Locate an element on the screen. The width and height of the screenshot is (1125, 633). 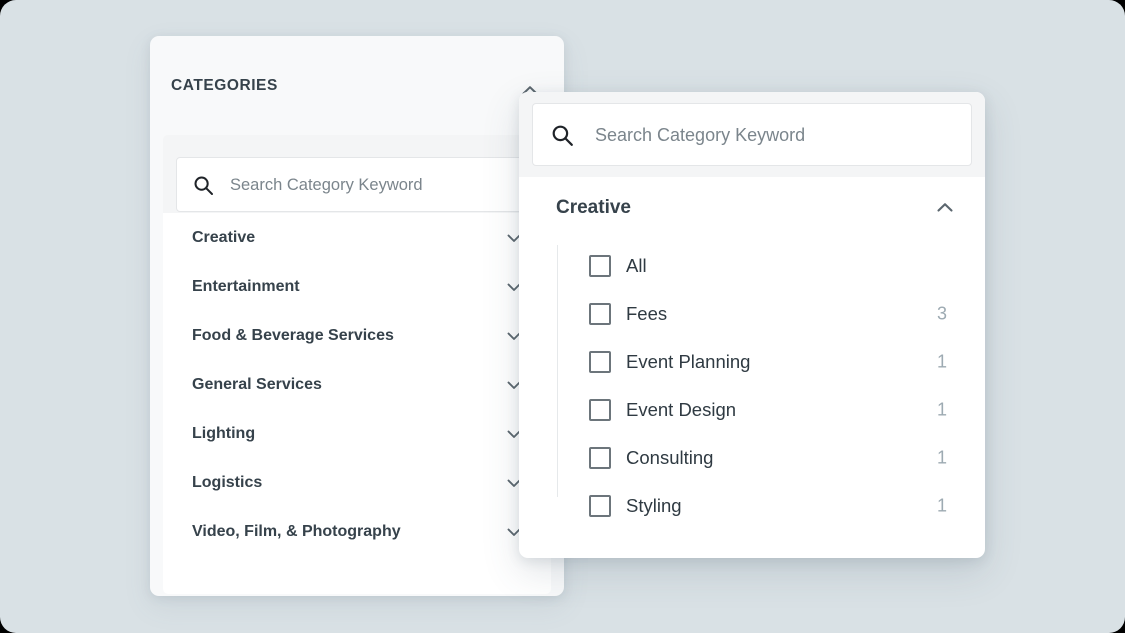
categories-search-area is located at coordinates (357, 174).